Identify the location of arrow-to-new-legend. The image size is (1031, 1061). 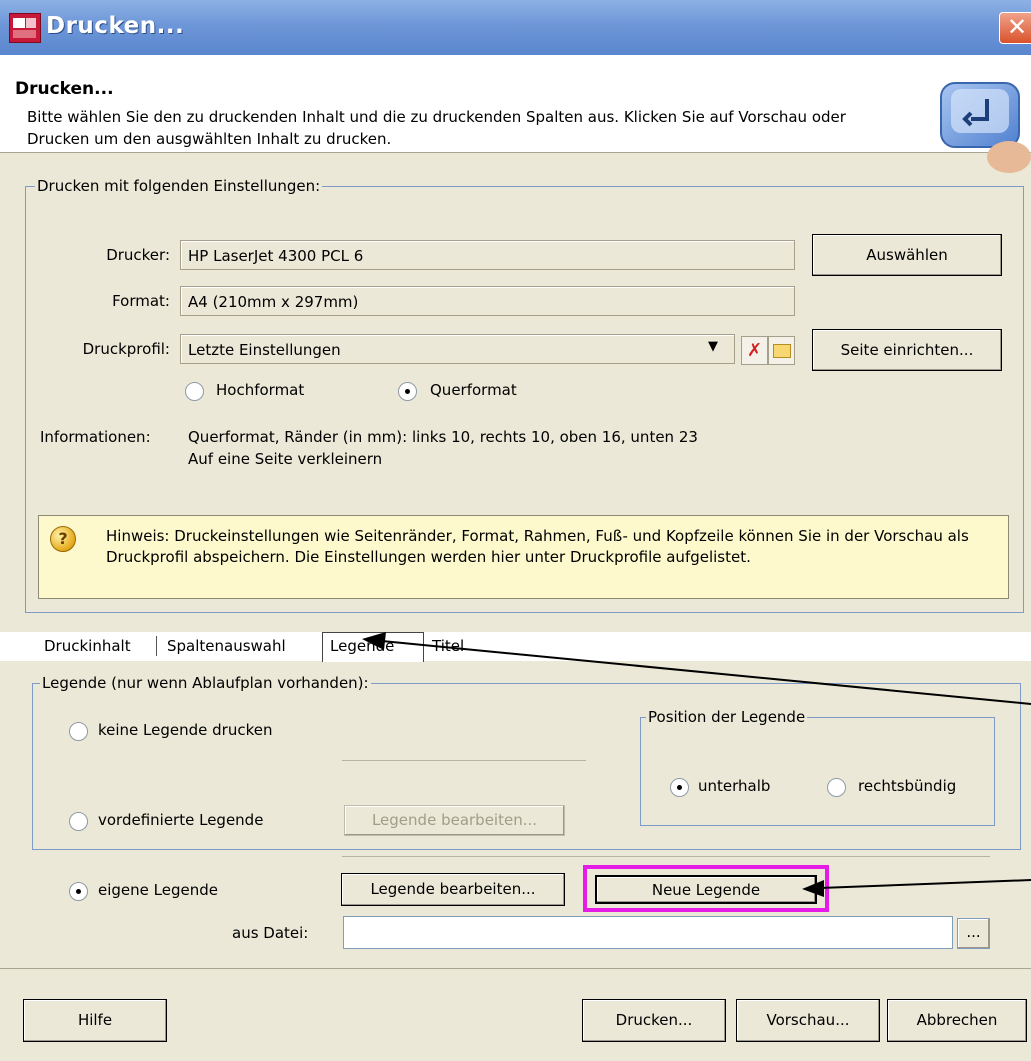
(925, 884).